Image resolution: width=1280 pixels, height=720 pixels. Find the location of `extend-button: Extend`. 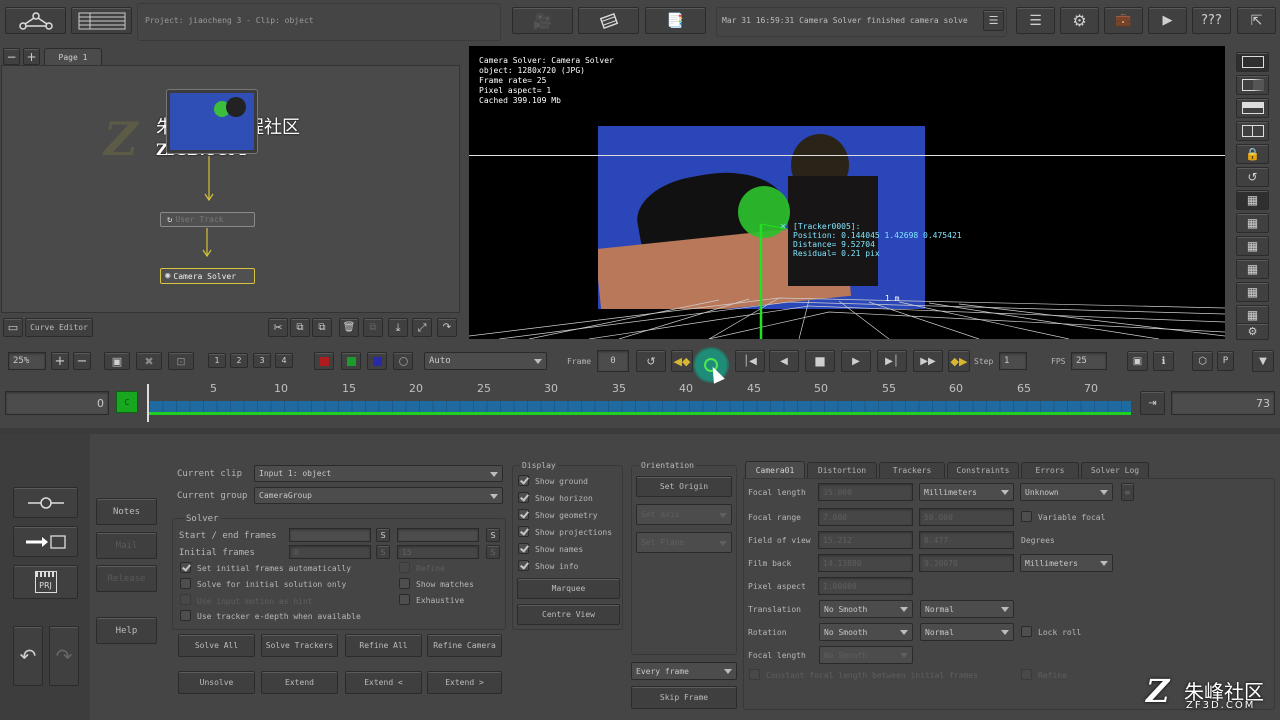

extend-button: Extend is located at coordinates (299, 682).